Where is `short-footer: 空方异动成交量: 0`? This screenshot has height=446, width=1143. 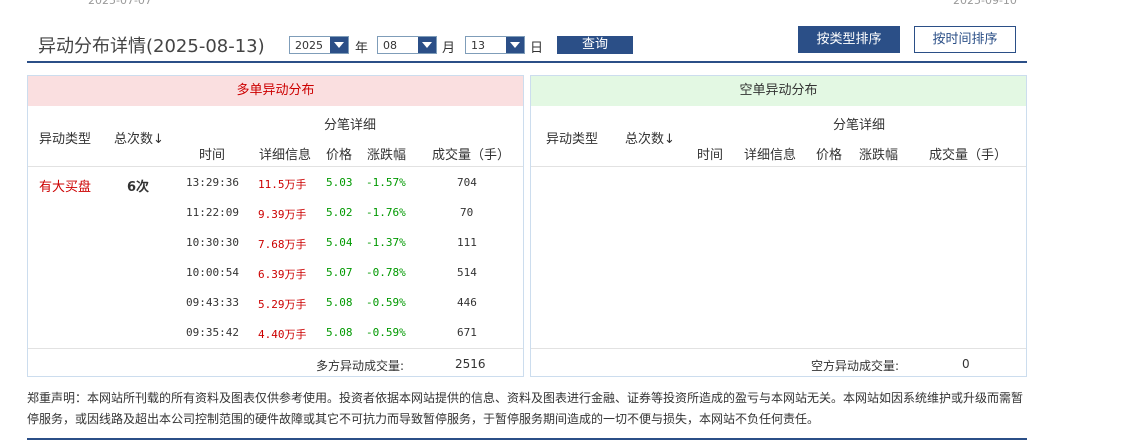 short-footer: 空方异动成交量: 0 is located at coordinates (778, 364).